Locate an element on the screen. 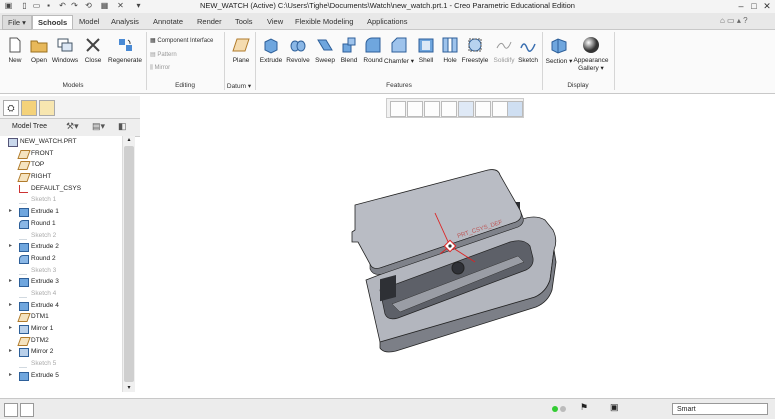  chamfer-button: Chamfer ▾ is located at coordinates (399, 59).